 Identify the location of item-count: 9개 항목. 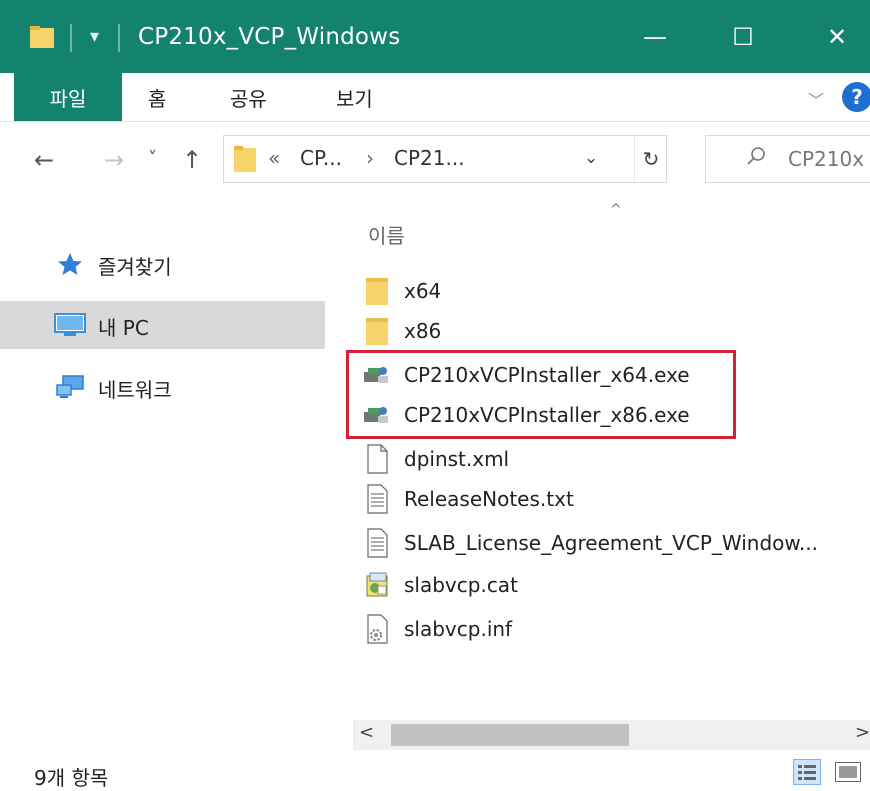
(71, 778).